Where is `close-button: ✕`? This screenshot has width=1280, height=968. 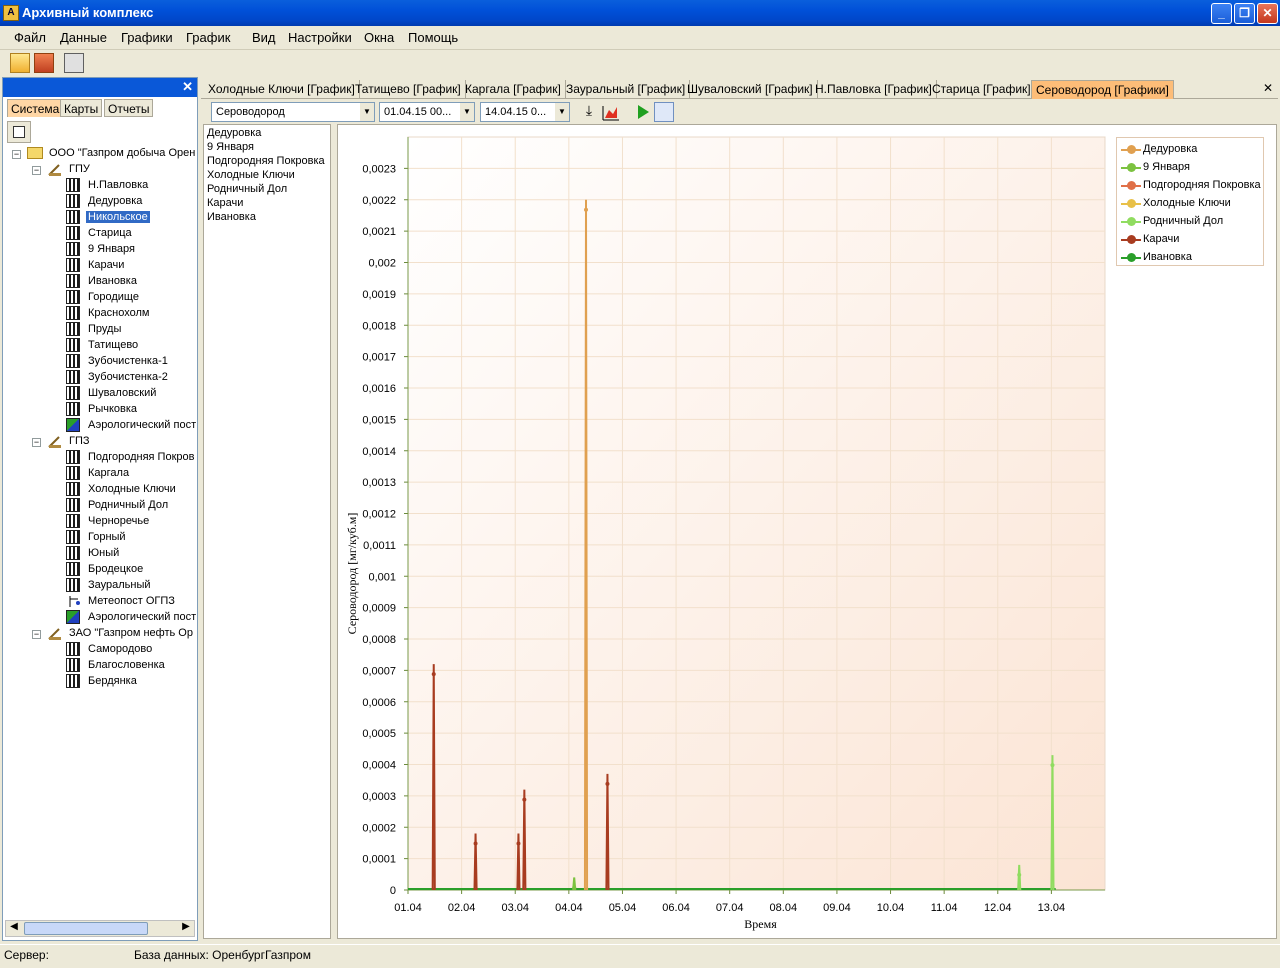
close-button: ✕ is located at coordinates (1267, 13).